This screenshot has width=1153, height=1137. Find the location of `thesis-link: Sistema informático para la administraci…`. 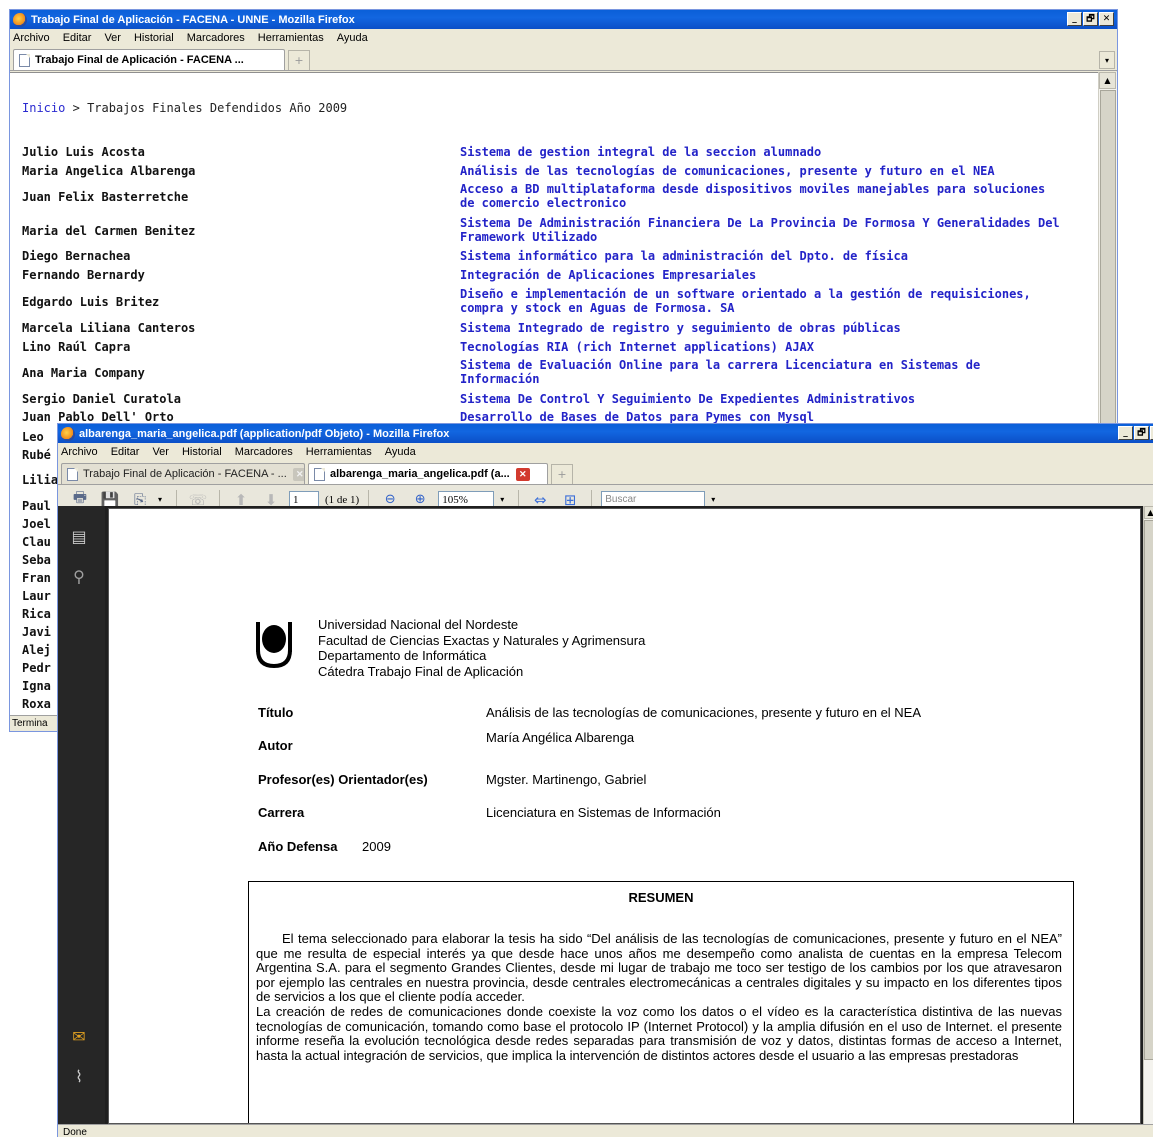

thesis-link: Sistema informático para la administraci… is located at coordinates (760, 256).